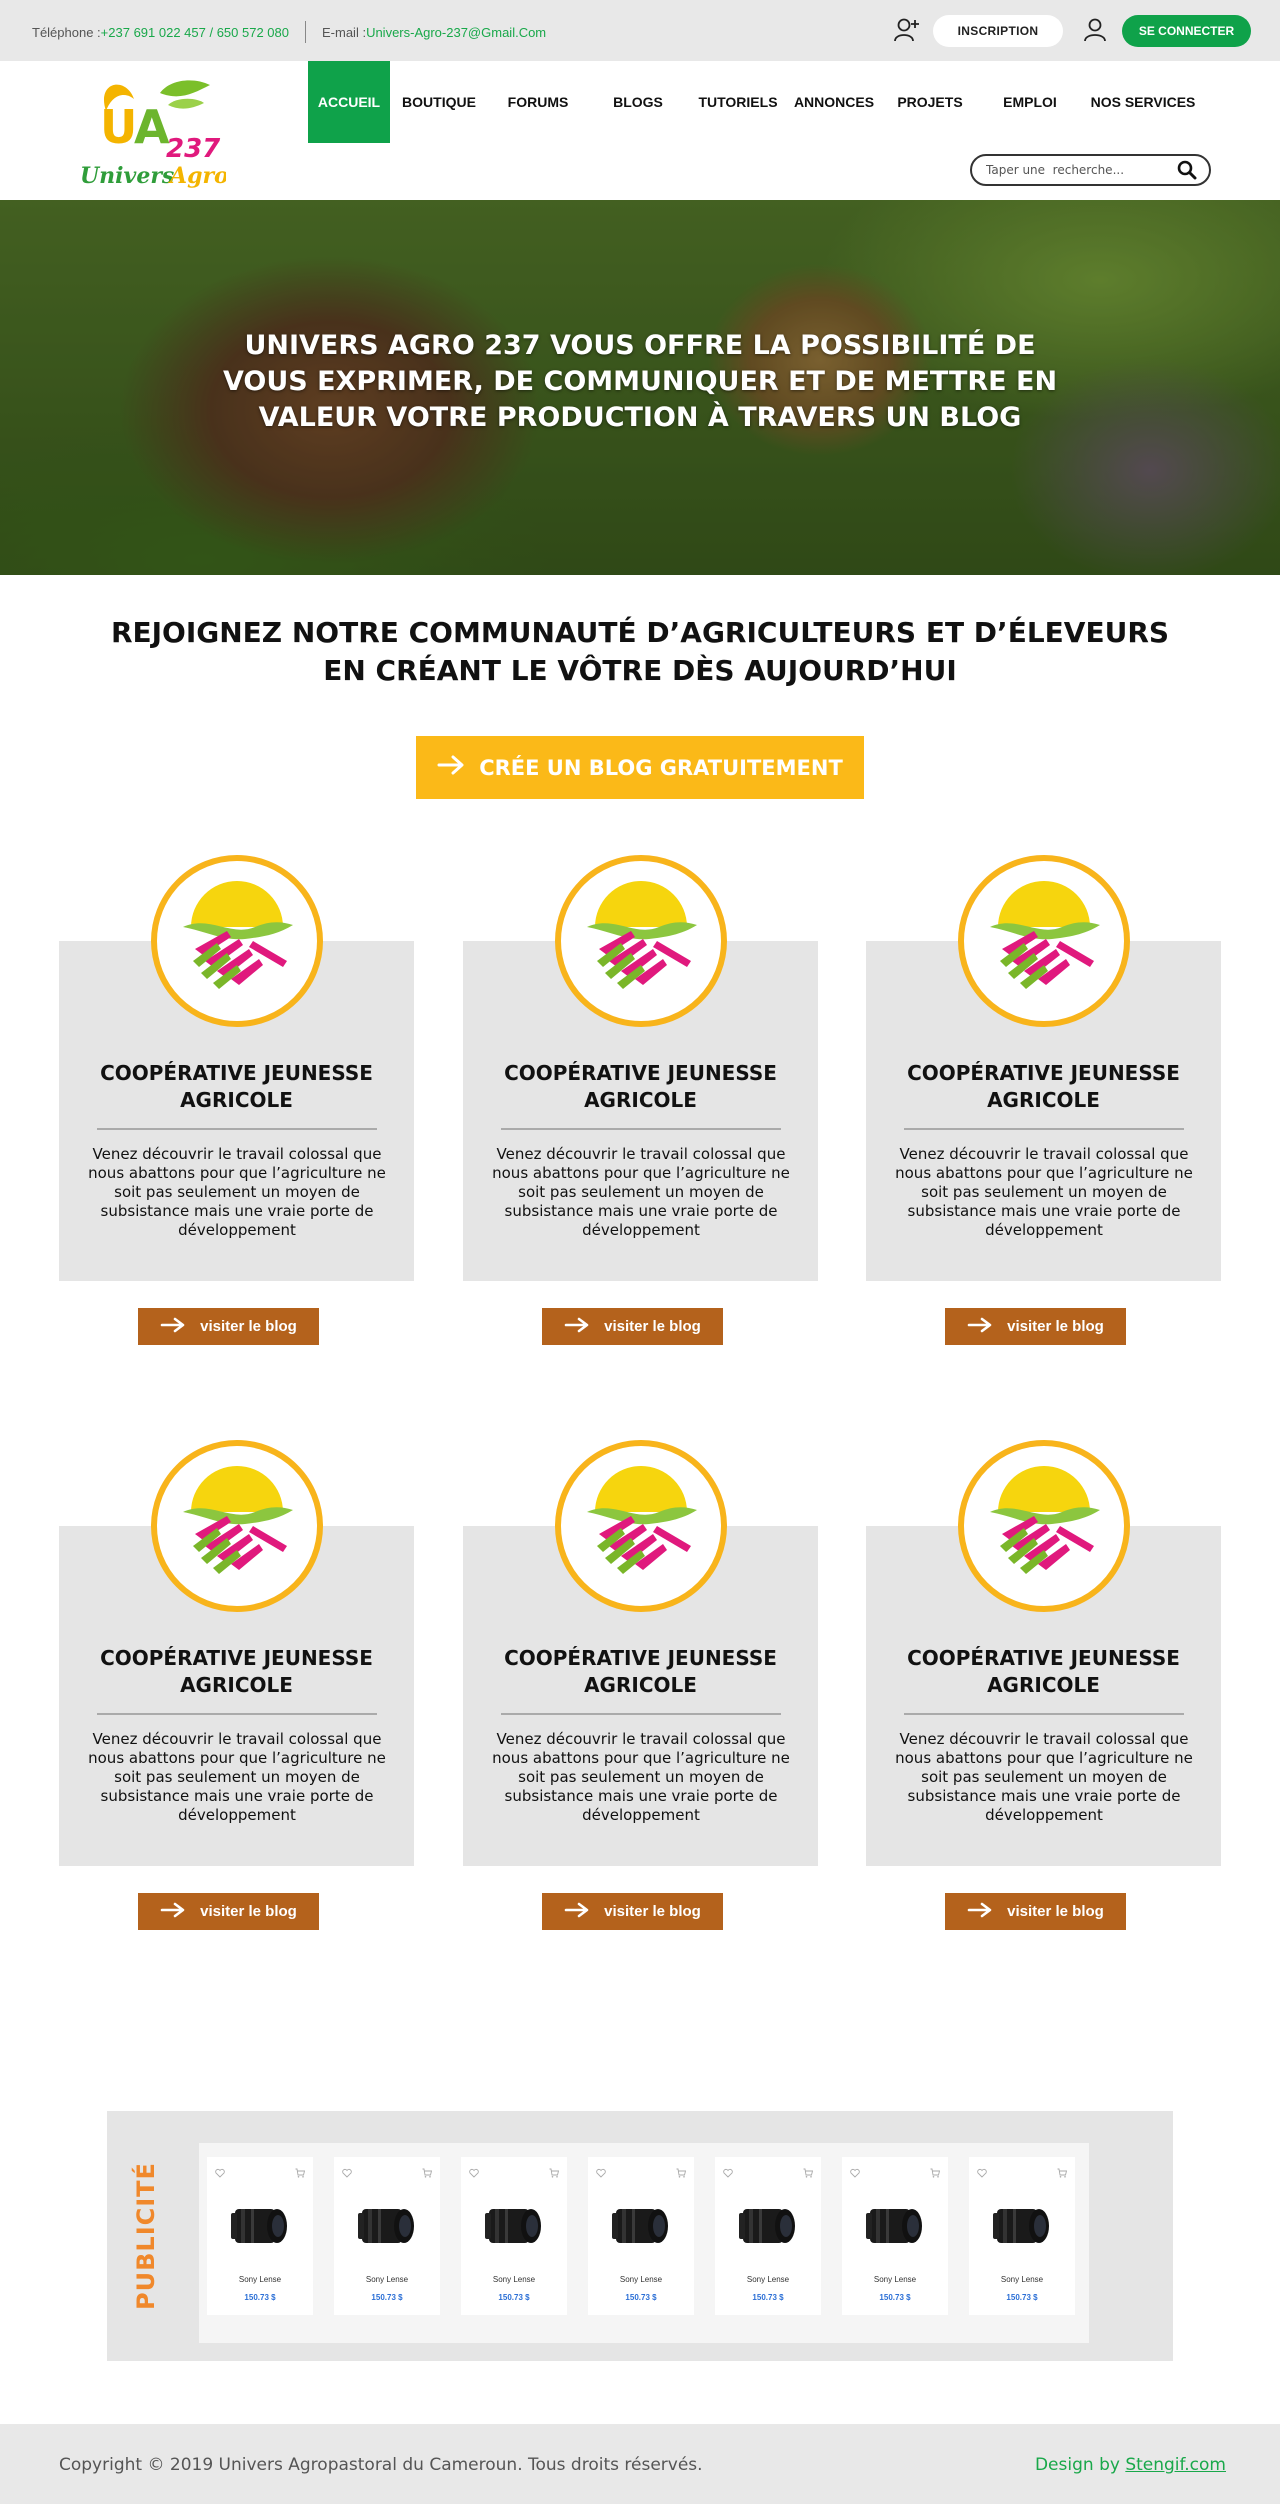 This screenshot has height=2504, width=1280. I want to click on nav-item-nos-services: NOS SERVICES, so click(1143, 102).